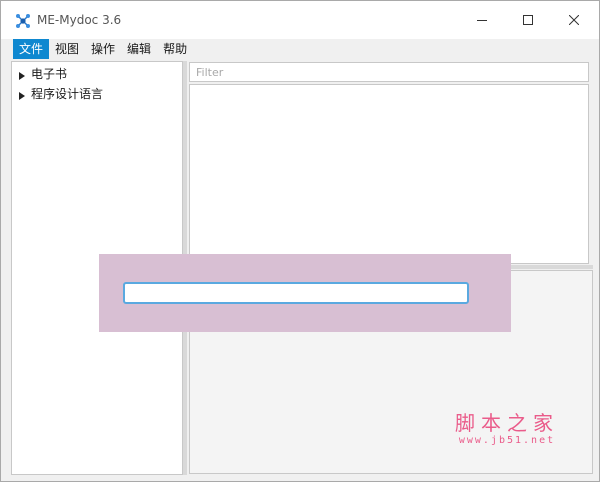 The image size is (600, 482). I want to click on menu-edit: 编辑, so click(139, 49).